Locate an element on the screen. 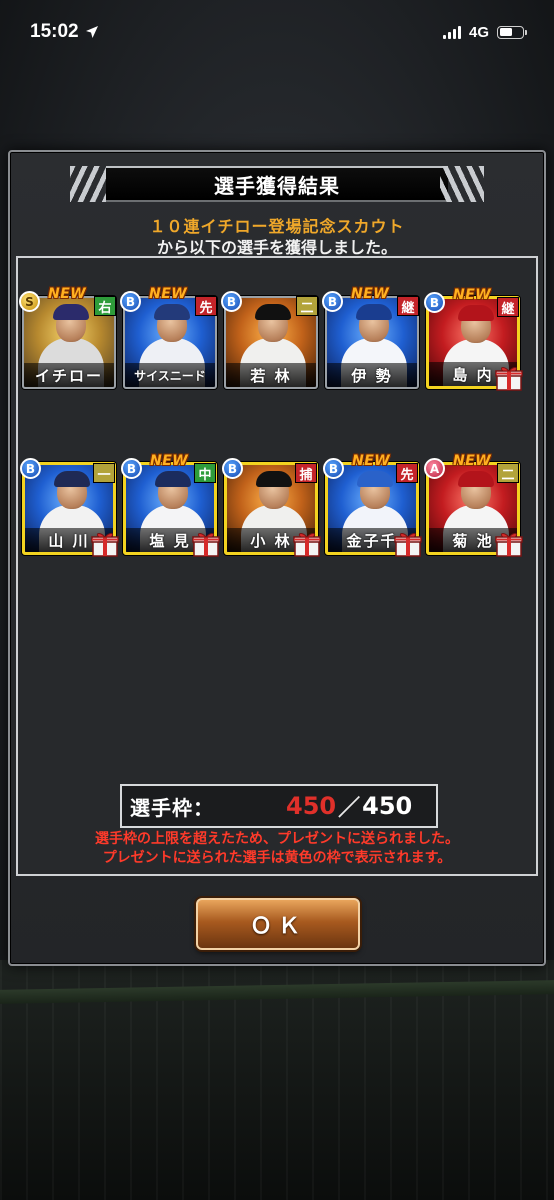 The height and width of the screenshot is (1200, 554). cellular-signal-icon is located at coordinates (451, 32).